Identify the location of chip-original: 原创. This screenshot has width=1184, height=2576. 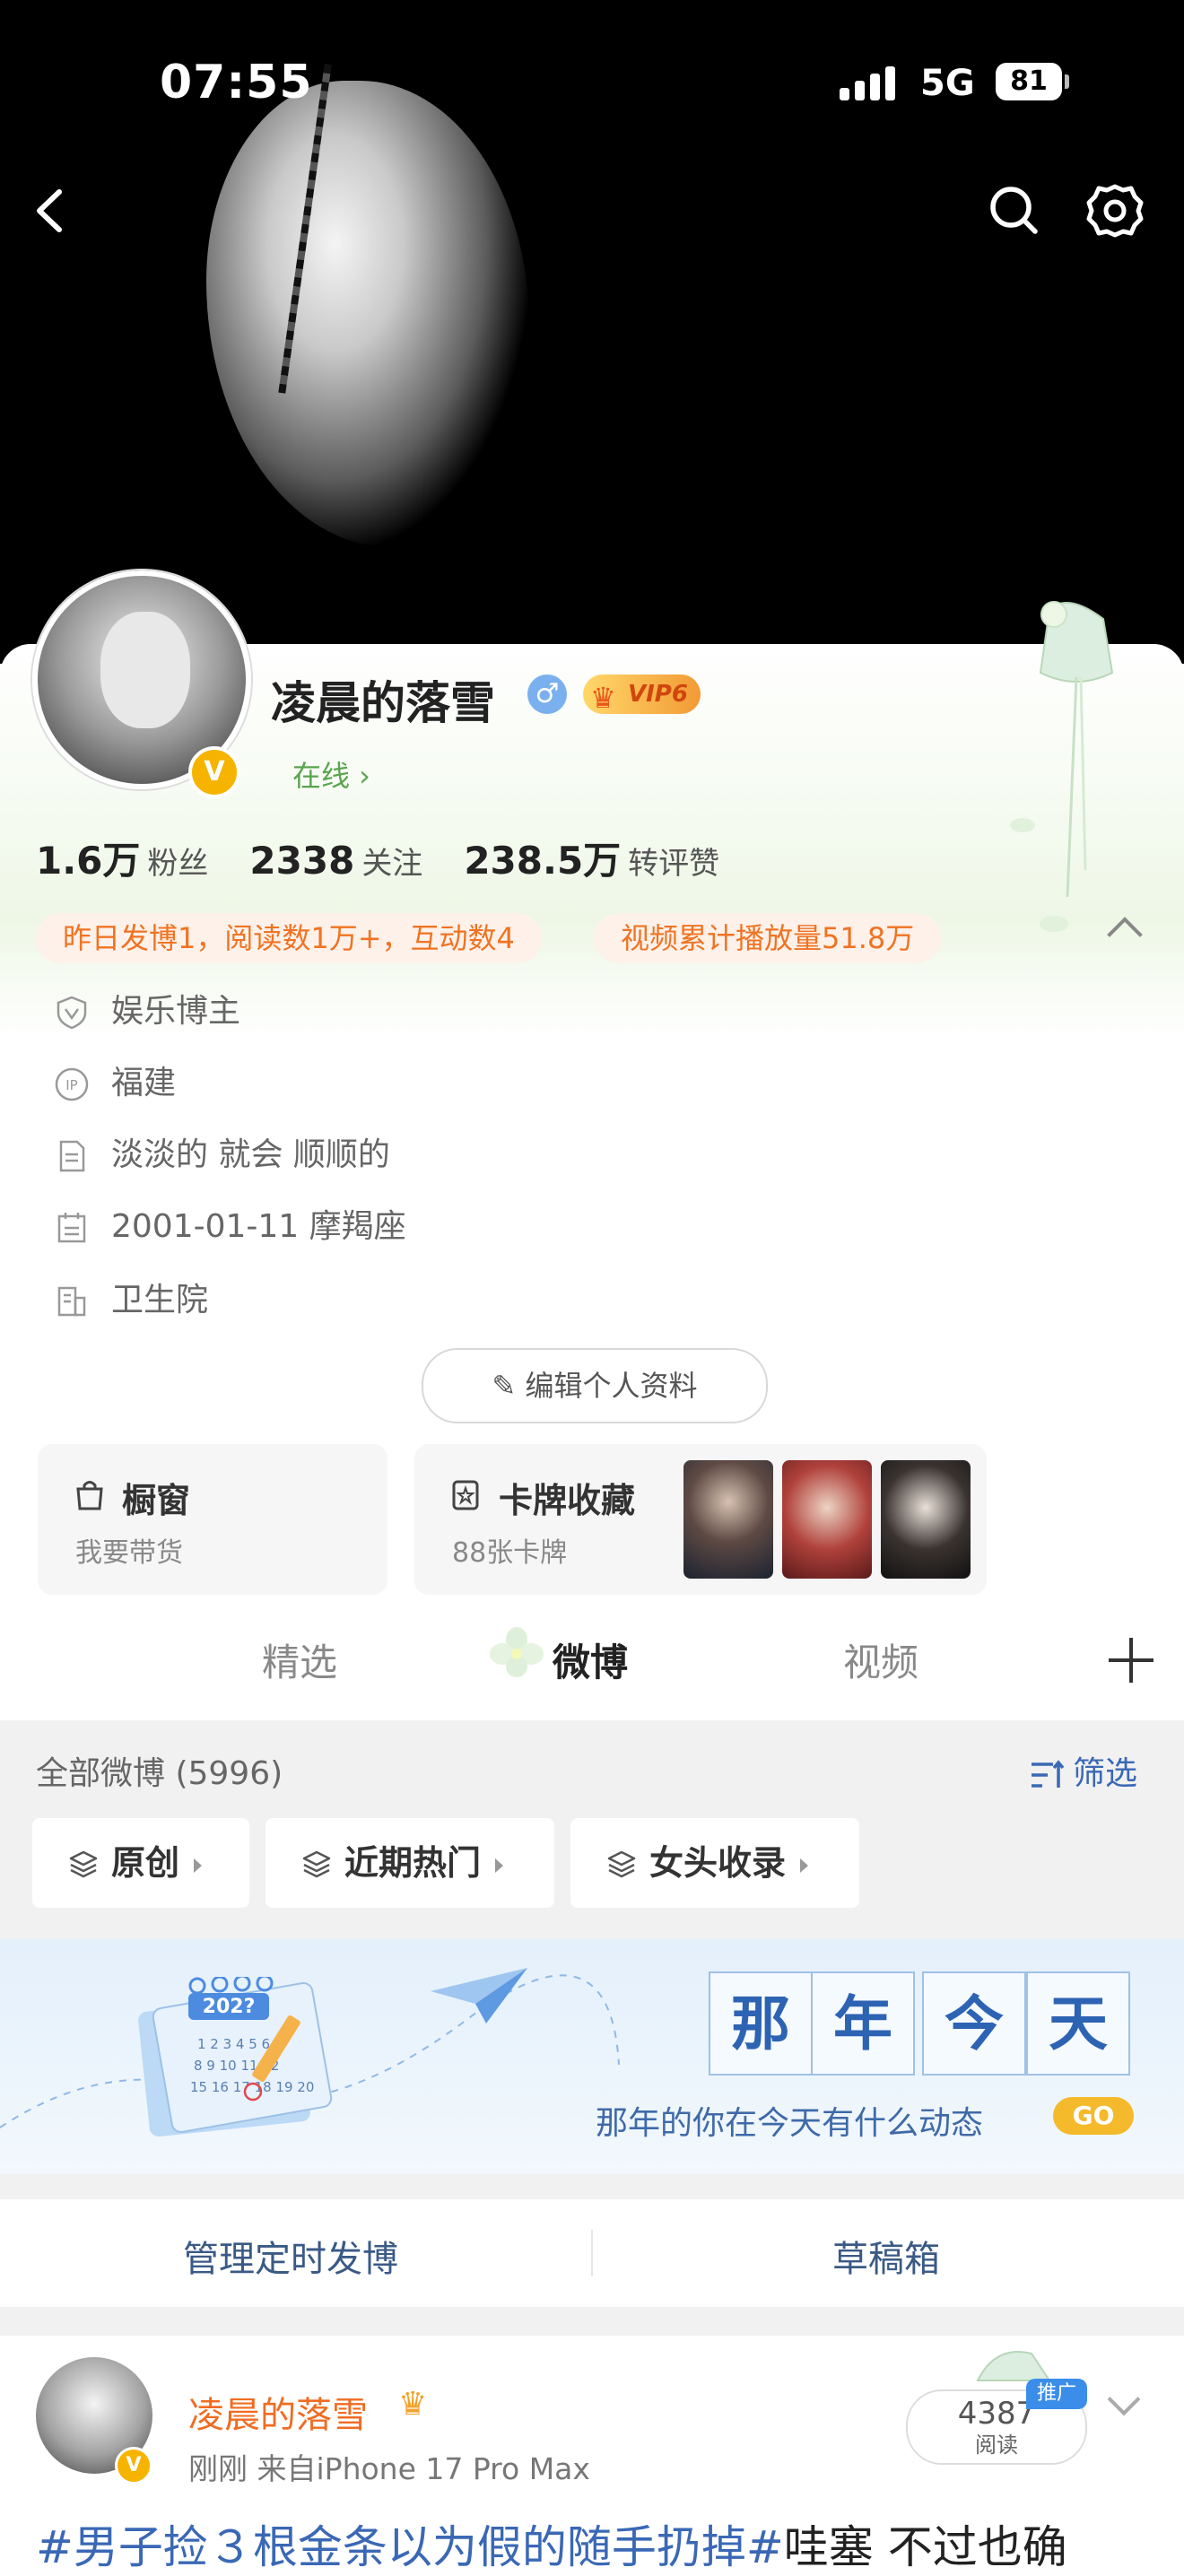
(140, 1863).